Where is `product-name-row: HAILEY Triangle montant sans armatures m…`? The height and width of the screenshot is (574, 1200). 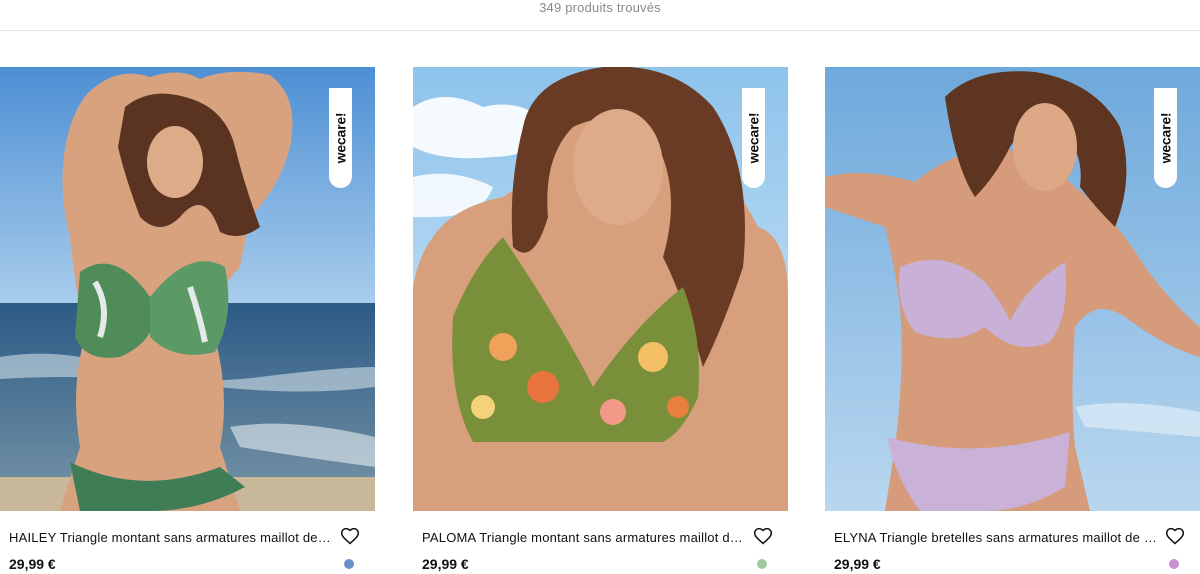 product-name-row: HAILEY Triangle montant sans armatures m… is located at coordinates (188, 537).